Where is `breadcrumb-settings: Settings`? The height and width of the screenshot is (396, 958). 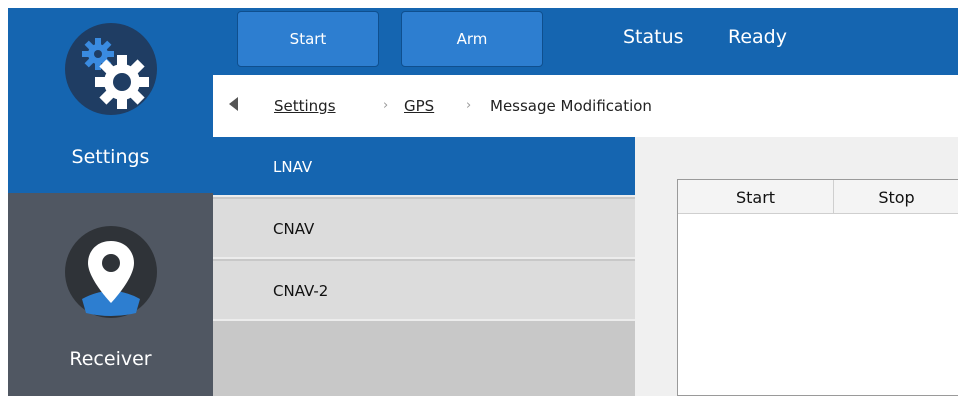
breadcrumb-settings: Settings is located at coordinates (305, 106).